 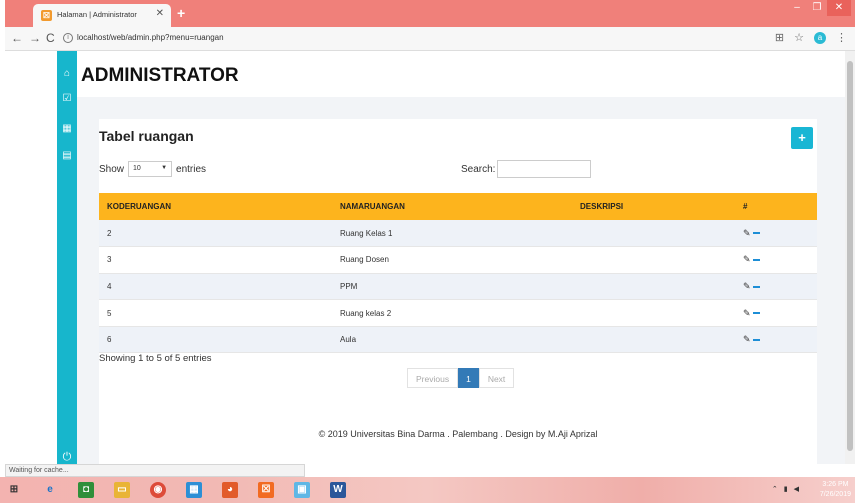 I want to click on close-window-icon: ✕, so click(x=839, y=8).